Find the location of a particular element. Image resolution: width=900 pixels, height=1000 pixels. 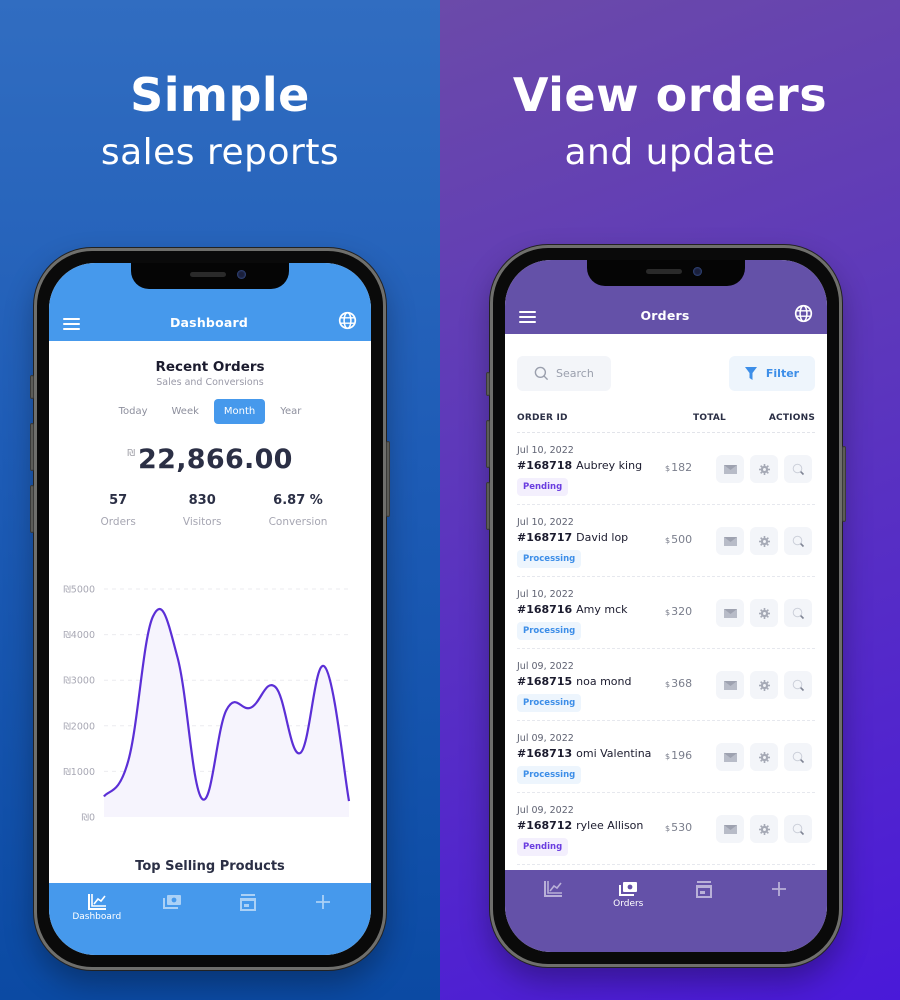

nav-label: Dashboard is located at coordinates (97, 917).